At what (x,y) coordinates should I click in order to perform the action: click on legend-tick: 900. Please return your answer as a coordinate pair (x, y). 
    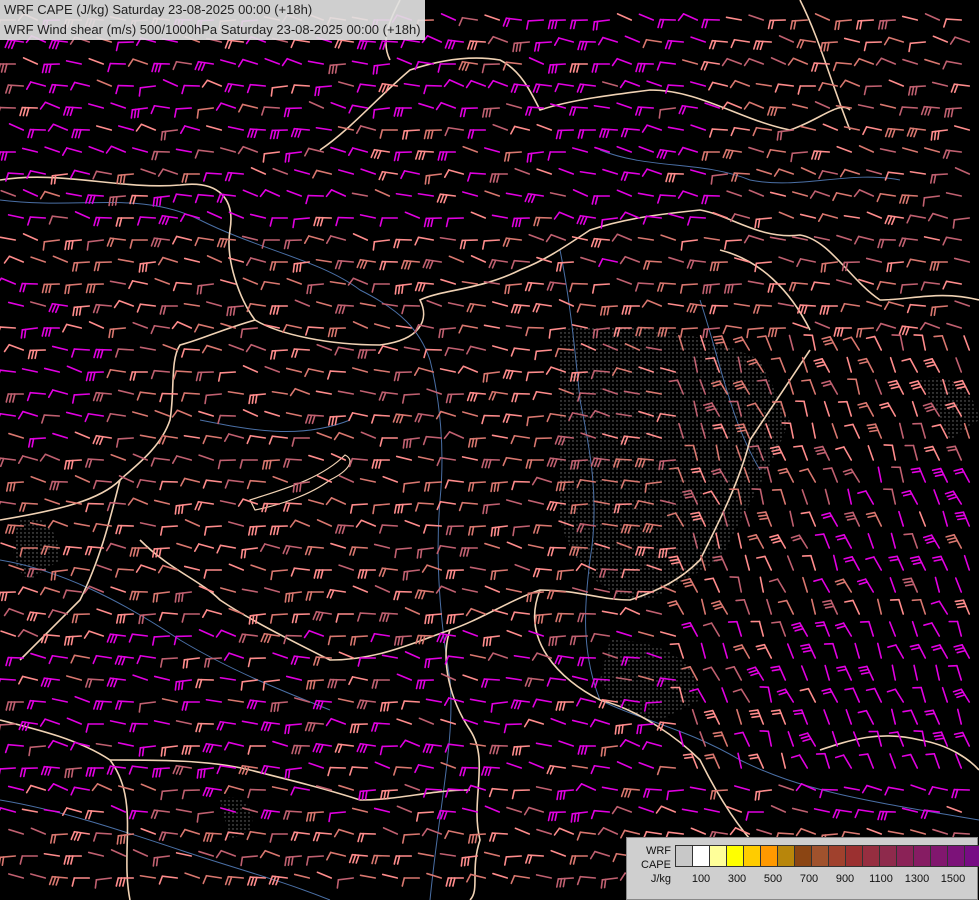
    Looking at the image, I should click on (845, 879).